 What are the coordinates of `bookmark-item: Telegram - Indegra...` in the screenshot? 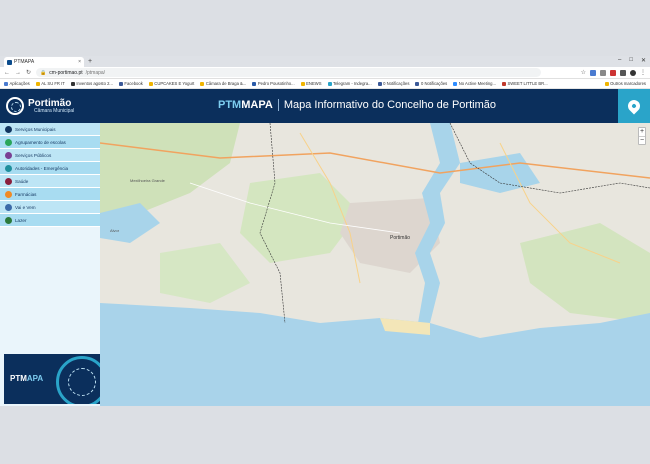 It's located at (349, 83).